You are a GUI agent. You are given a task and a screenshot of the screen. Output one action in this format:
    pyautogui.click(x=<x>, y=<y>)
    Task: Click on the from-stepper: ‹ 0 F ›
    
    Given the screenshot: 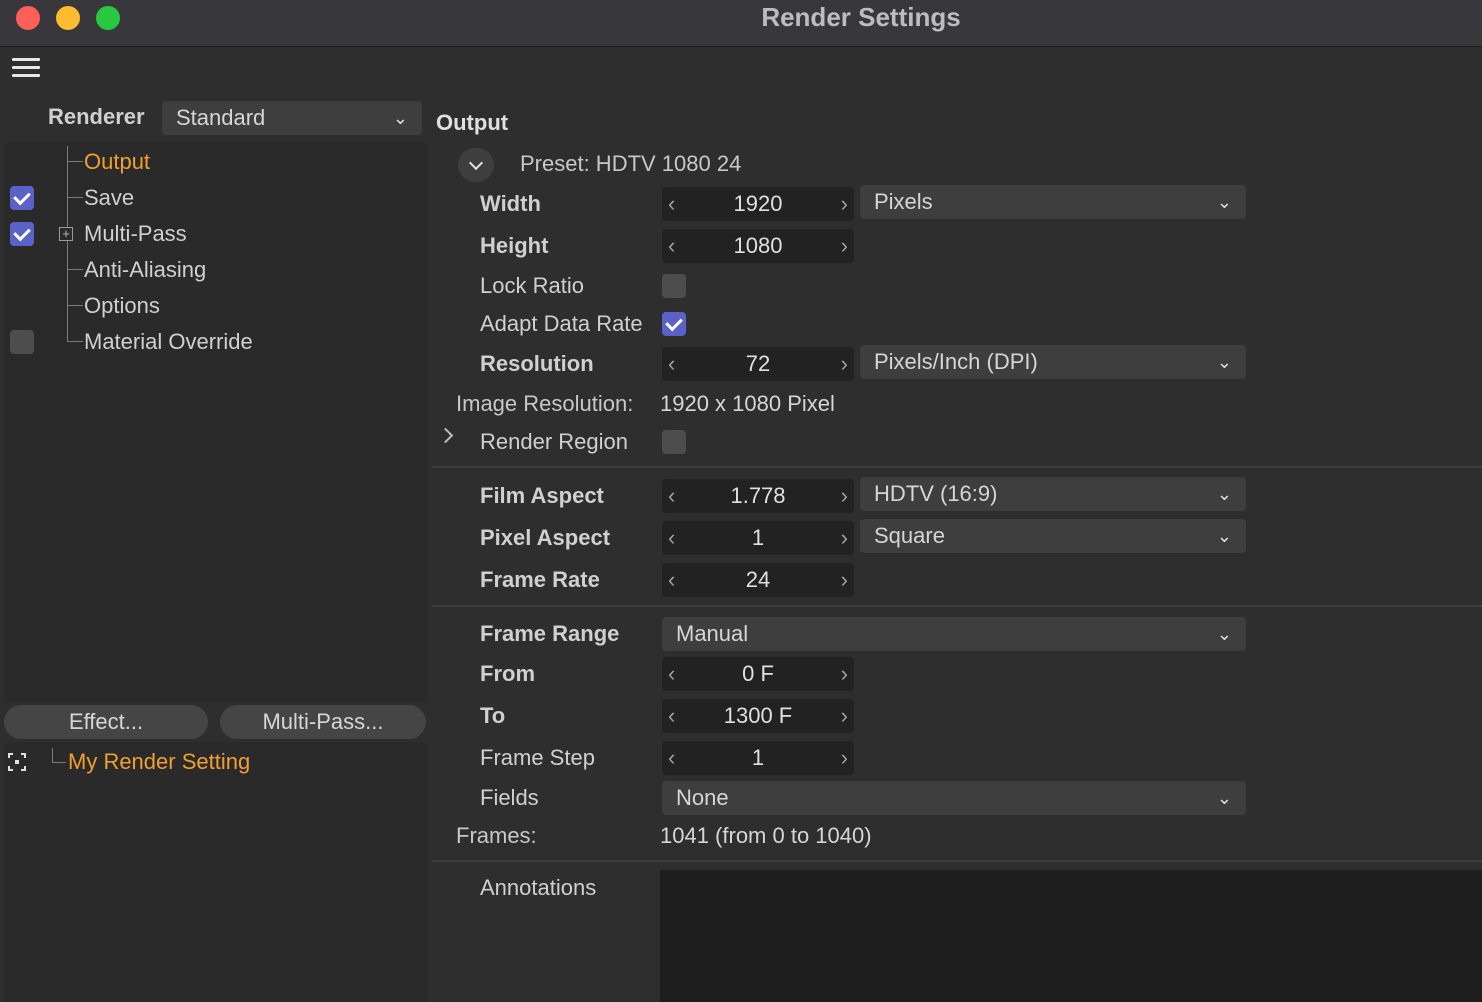 What is the action you would take?
    pyautogui.click(x=758, y=674)
    